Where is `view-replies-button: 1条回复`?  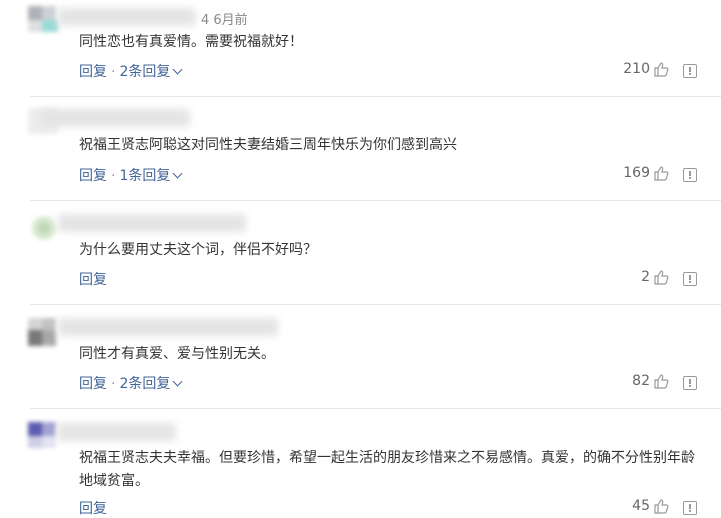
view-replies-button: 1条回复 is located at coordinates (151, 176).